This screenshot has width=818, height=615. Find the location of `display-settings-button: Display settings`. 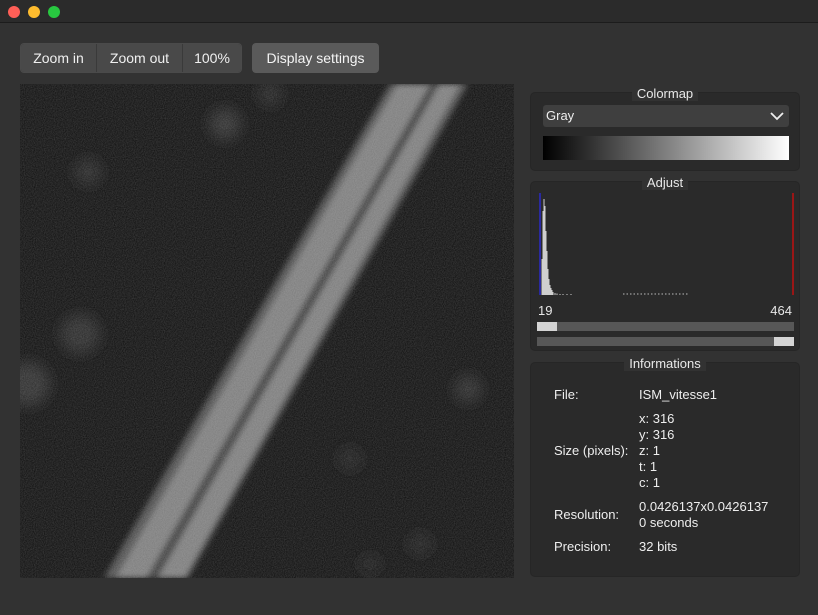

display-settings-button: Display settings is located at coordinates (315, 58).